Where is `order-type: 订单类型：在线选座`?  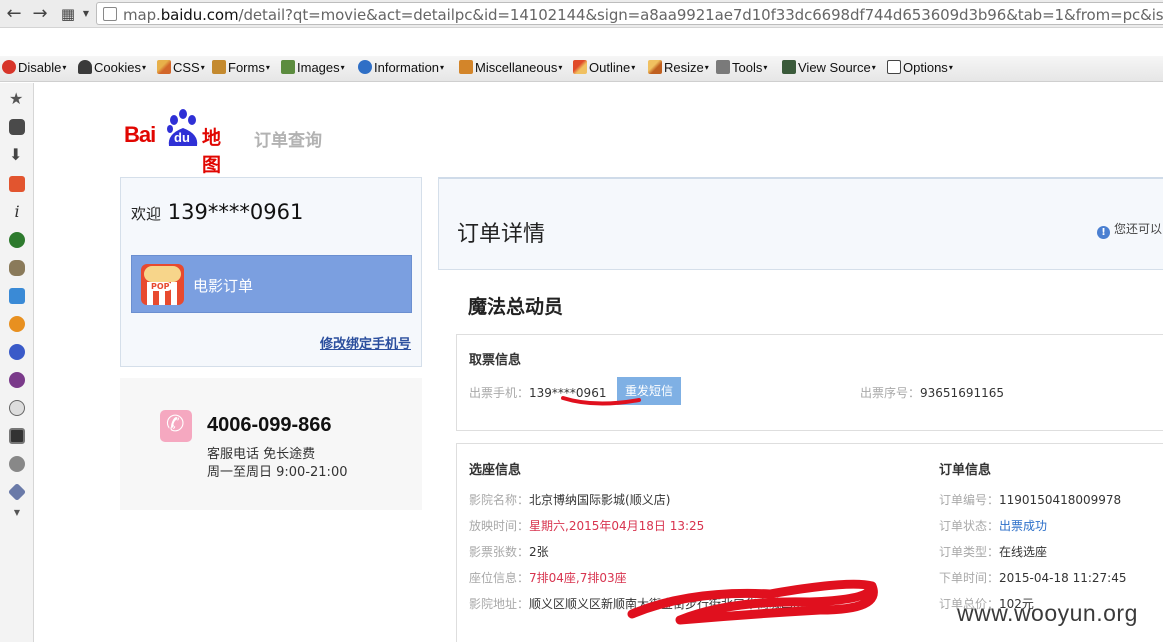 order-type: 订单类型：在线选座 is located at coordinates (993, 552).